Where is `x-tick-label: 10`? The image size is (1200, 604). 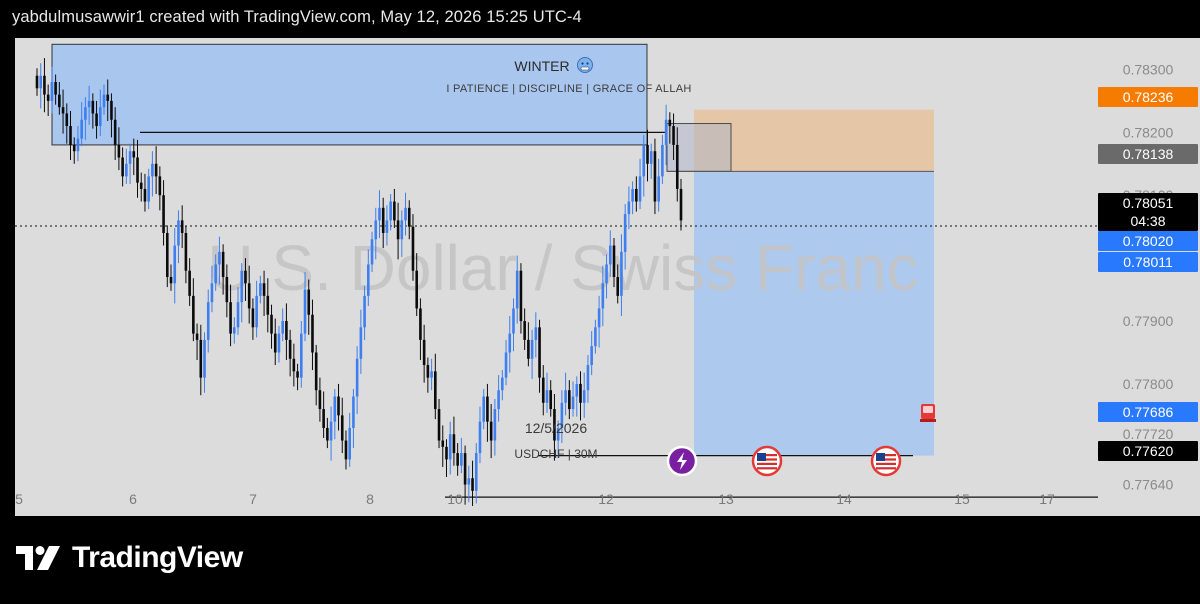
x-tick-label: 10 is located at coordinates (455, 499).